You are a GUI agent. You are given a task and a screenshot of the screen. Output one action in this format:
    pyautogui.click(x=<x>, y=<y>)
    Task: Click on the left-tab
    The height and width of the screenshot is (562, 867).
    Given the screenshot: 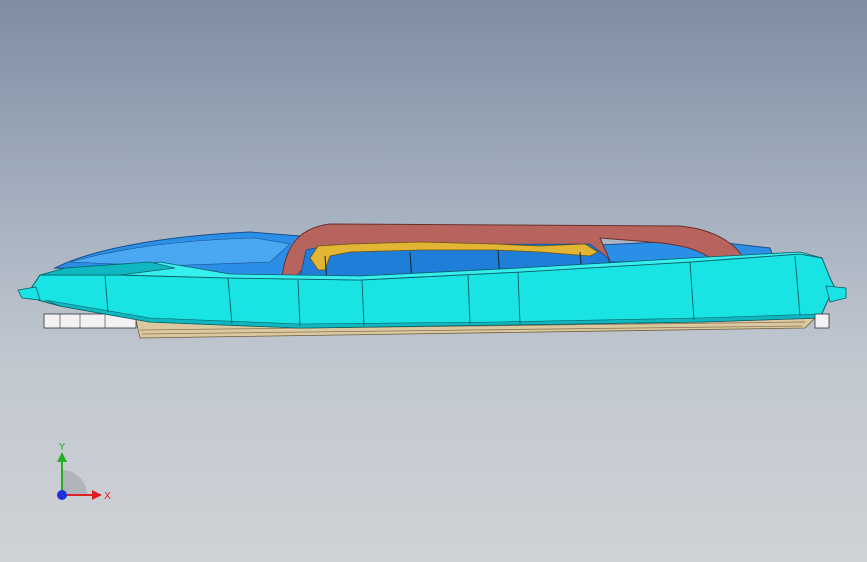 What is the action you would take?
    pyautogui.click(x=29, y=293)
    